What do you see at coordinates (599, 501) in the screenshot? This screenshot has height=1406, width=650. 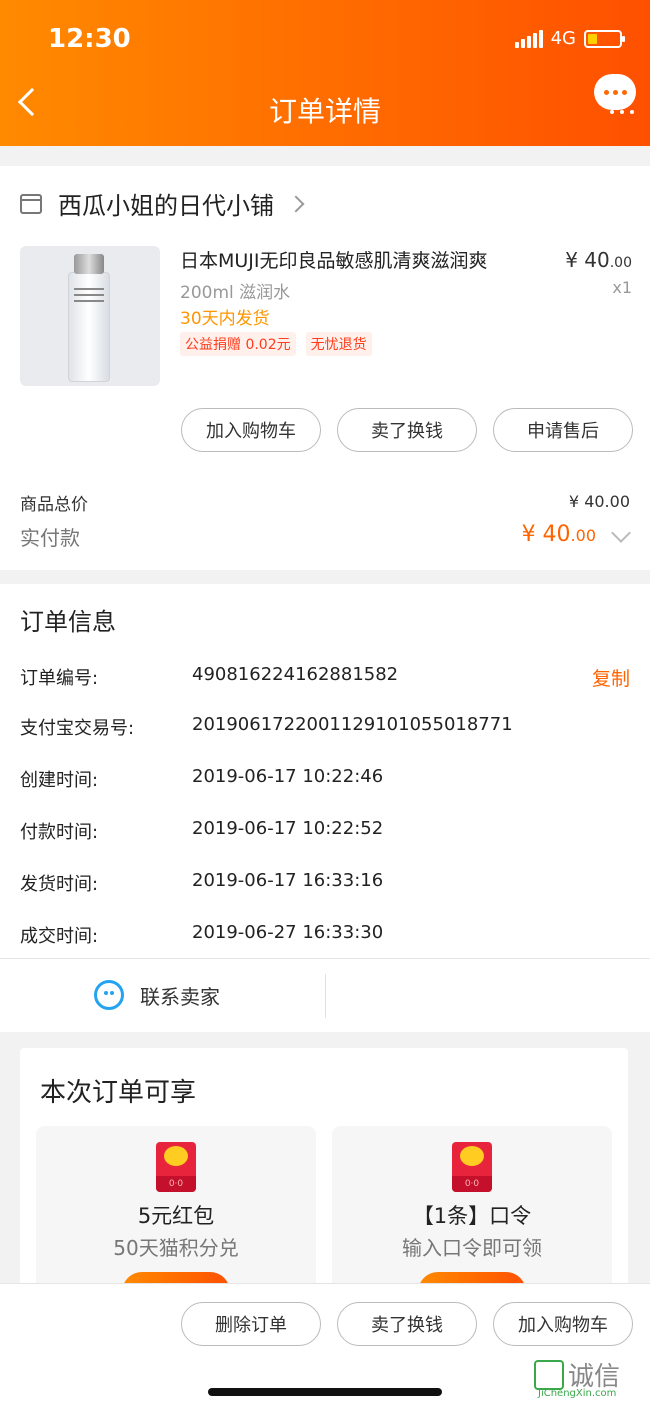 I see `total-value: ¥ 40.00` at bounding box center [599, 501].